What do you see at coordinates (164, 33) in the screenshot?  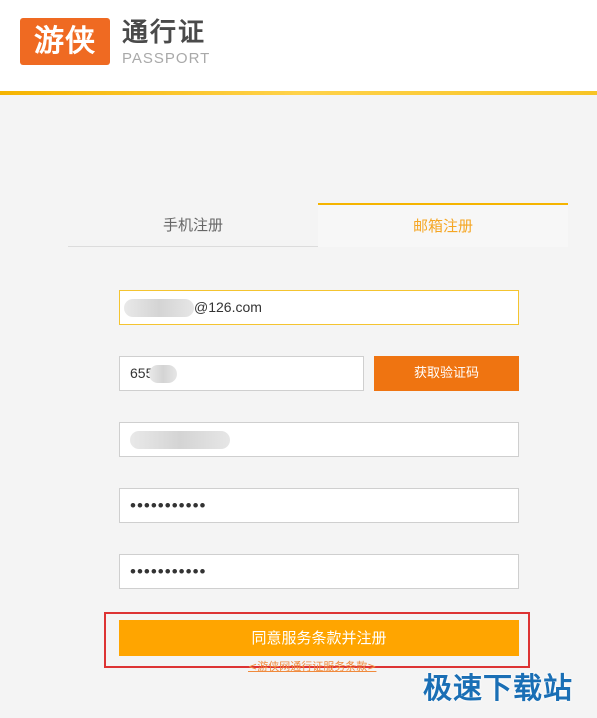 I see `passport-title: 通行证` at bounding box center [164, 33].